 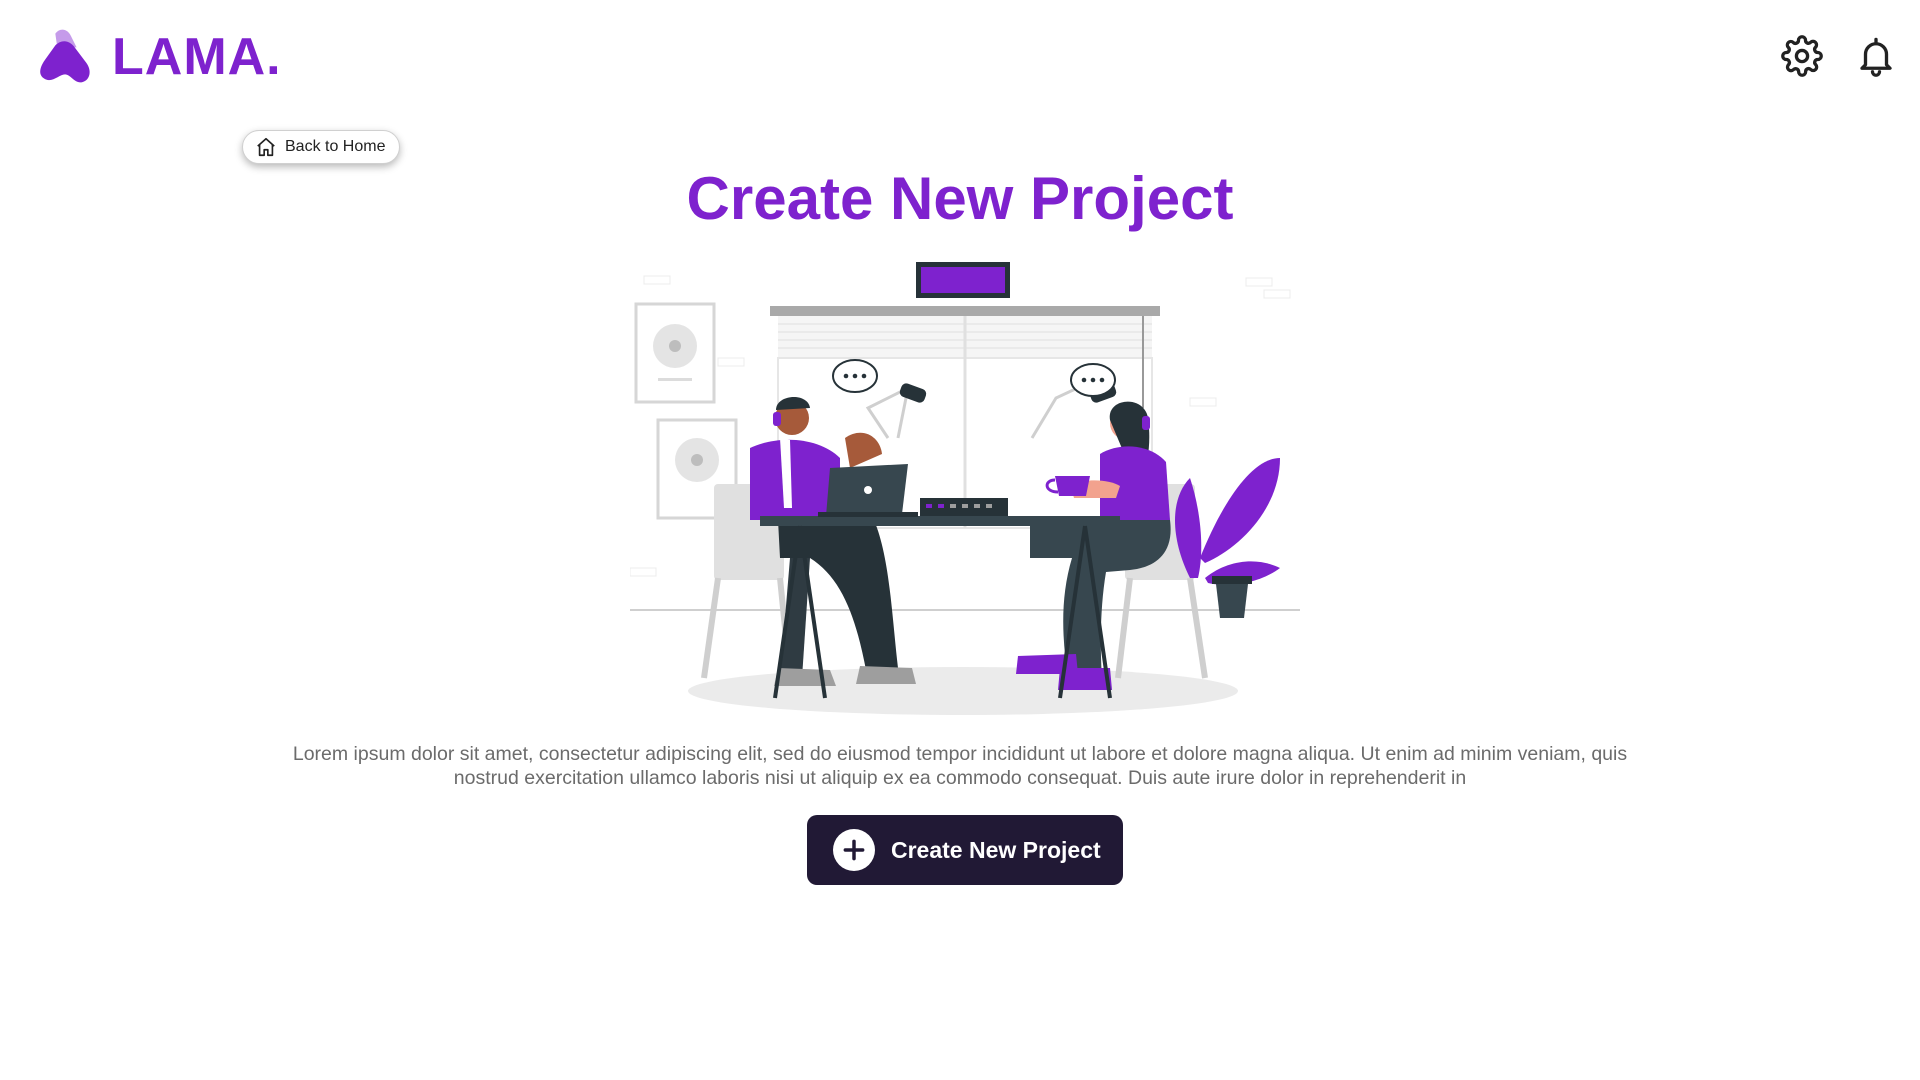 I want to click on bell-icon, so click(x=1876, y=57).